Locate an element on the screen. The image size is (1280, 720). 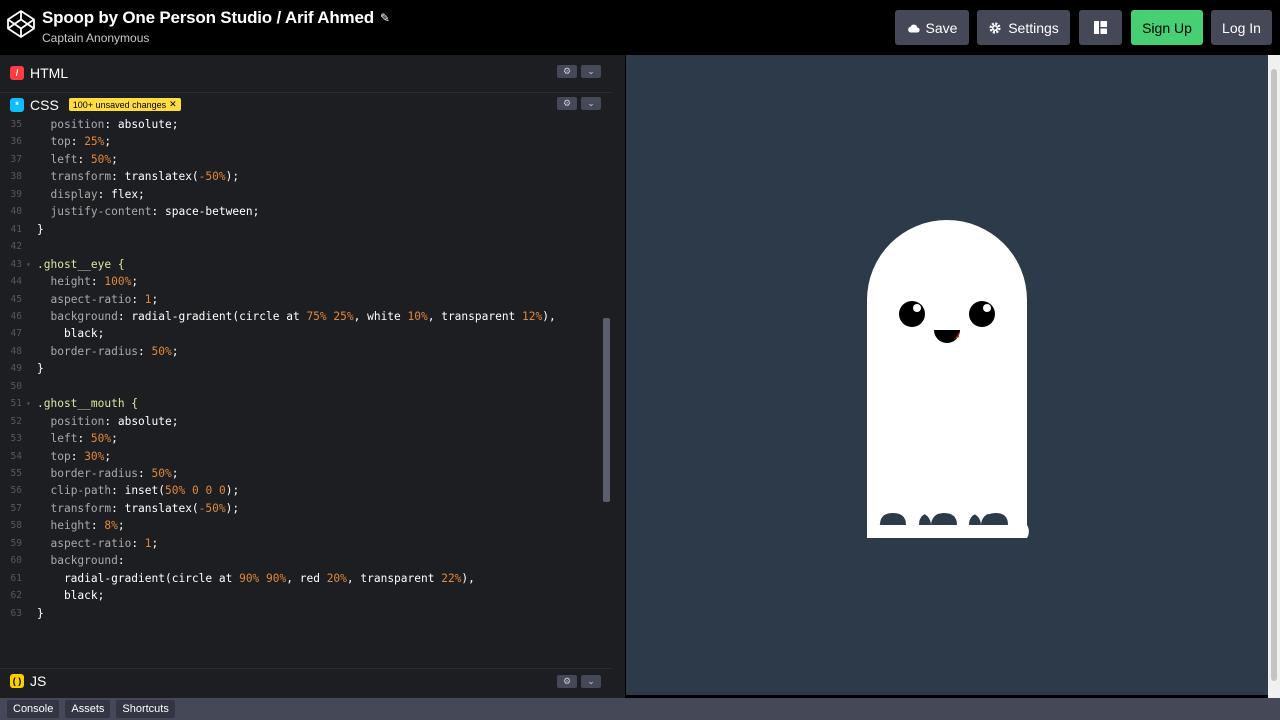
code-line: 44 height: 100%; is located at coordinates (300, 281).